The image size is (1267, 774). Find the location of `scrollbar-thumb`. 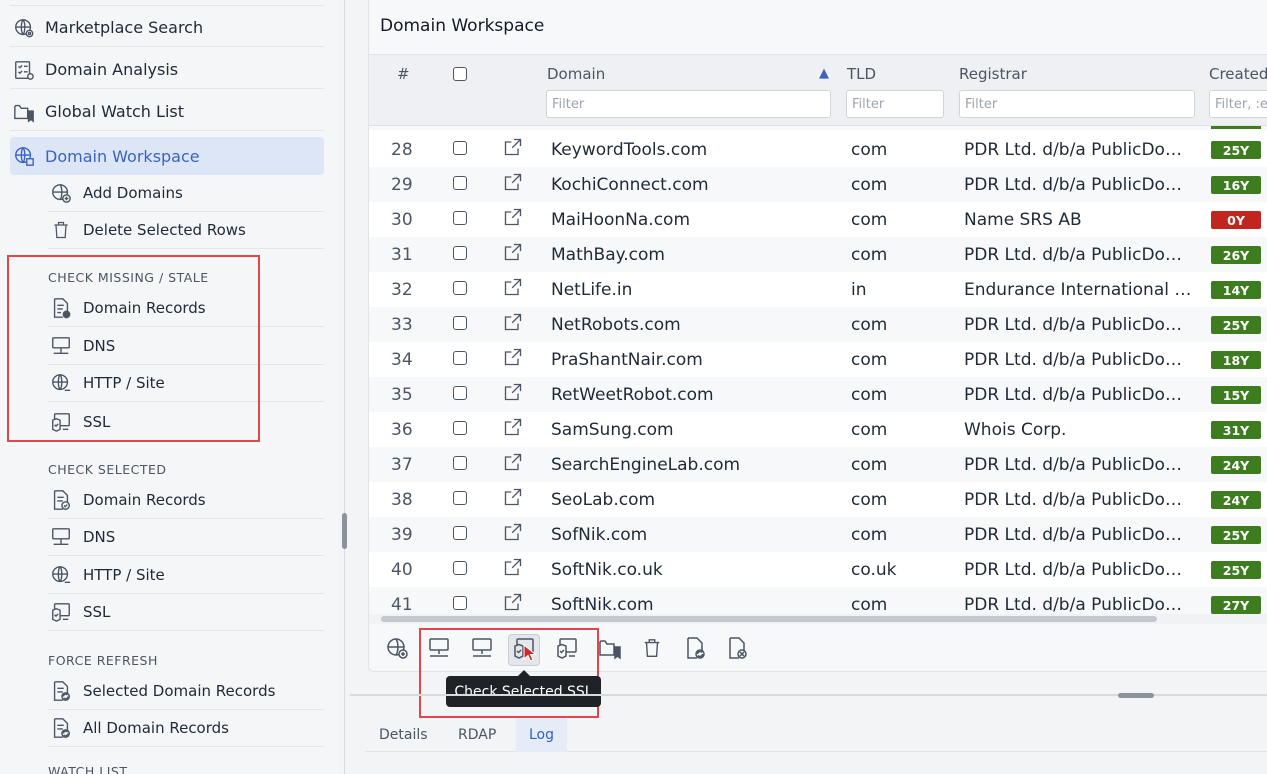

scrollbar-thumb is located at coordinates (769, 619).